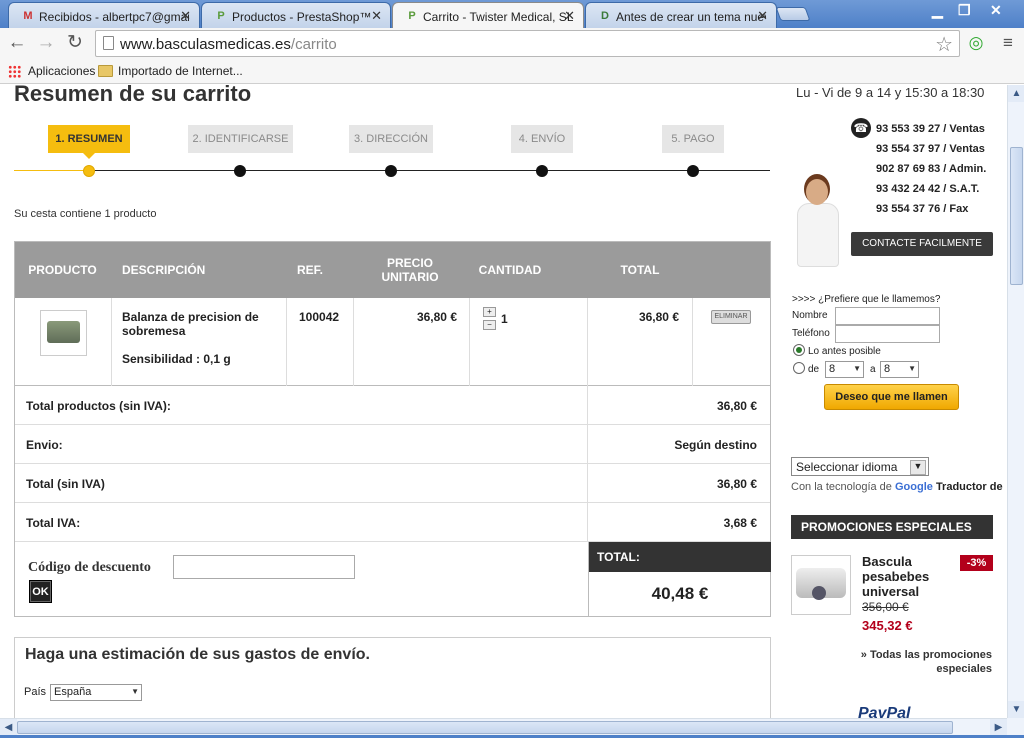  I want to click on tab-antes-de-crear: D Antes de crear un tema nuev ✕, so click(681, 15).